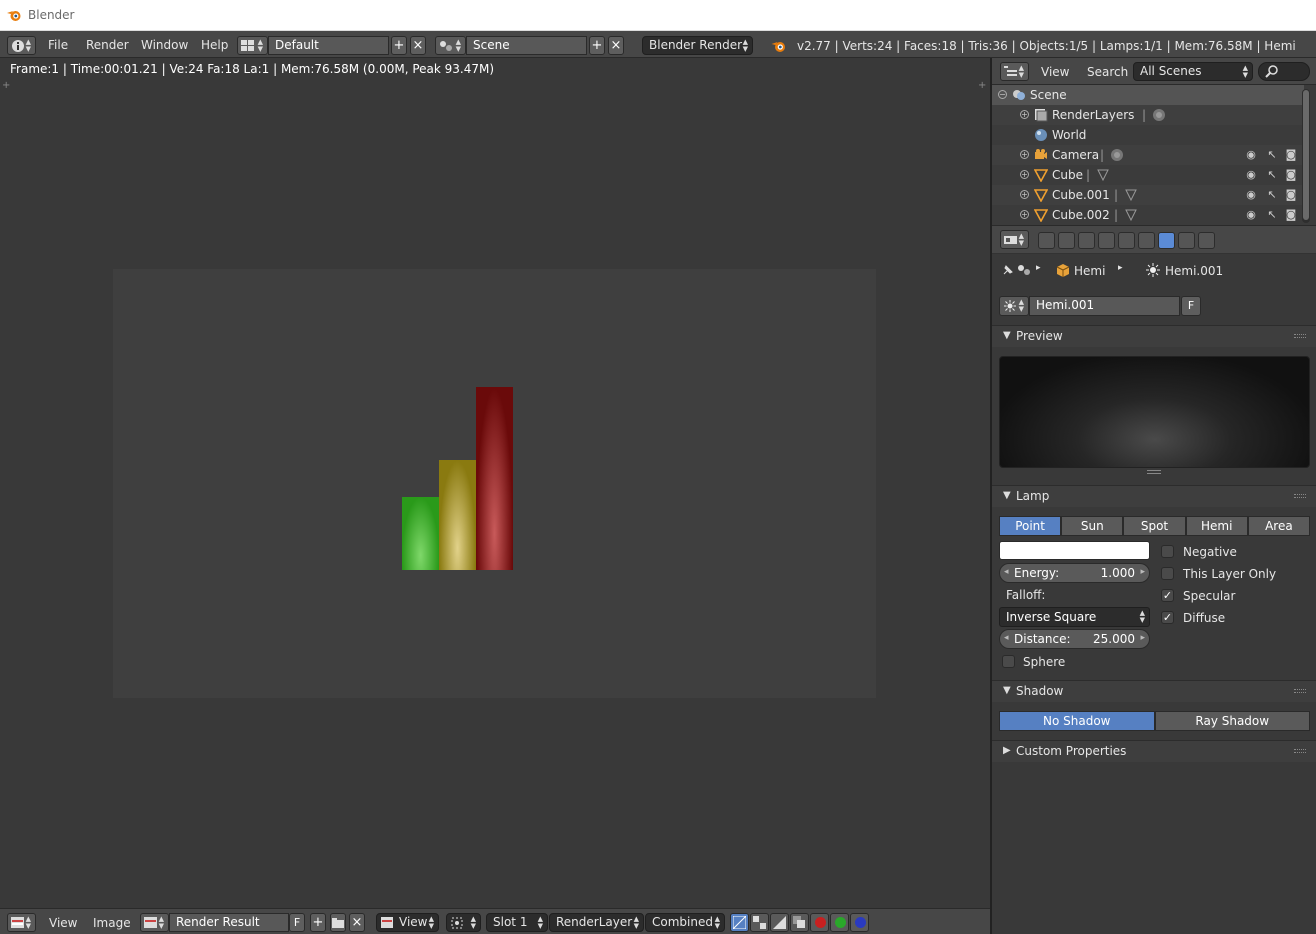 Image resolution: width=1316 pixels, height=934 pixels. Describe the element at coordinates (450, 45) in the screenshot. I see `scene-browse-button: ▲ ▼` at that location.